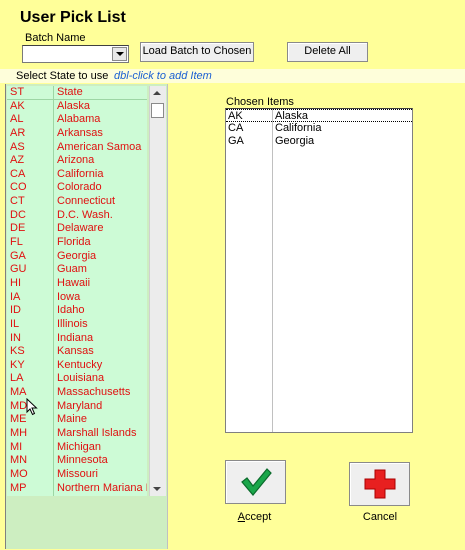  I want to click on state-code: CA, so click(18, 173).